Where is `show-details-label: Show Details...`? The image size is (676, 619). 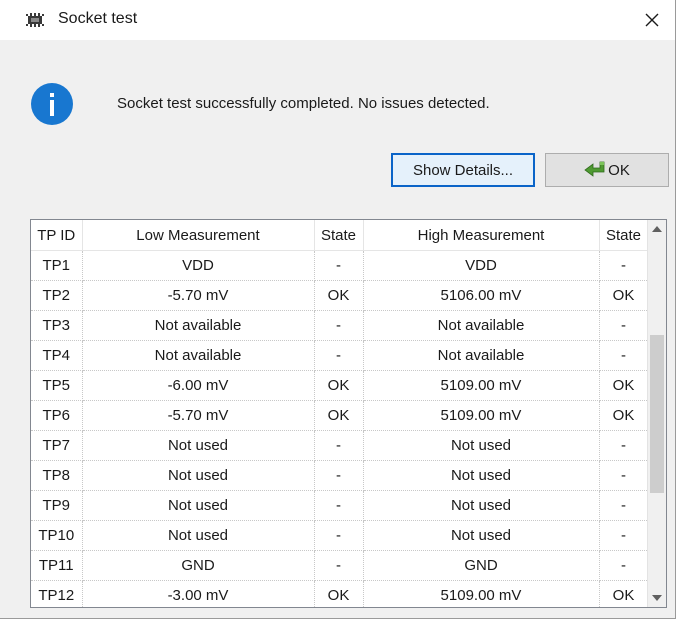
show-details-label: Show Details... is located at coordinates (463, 170).